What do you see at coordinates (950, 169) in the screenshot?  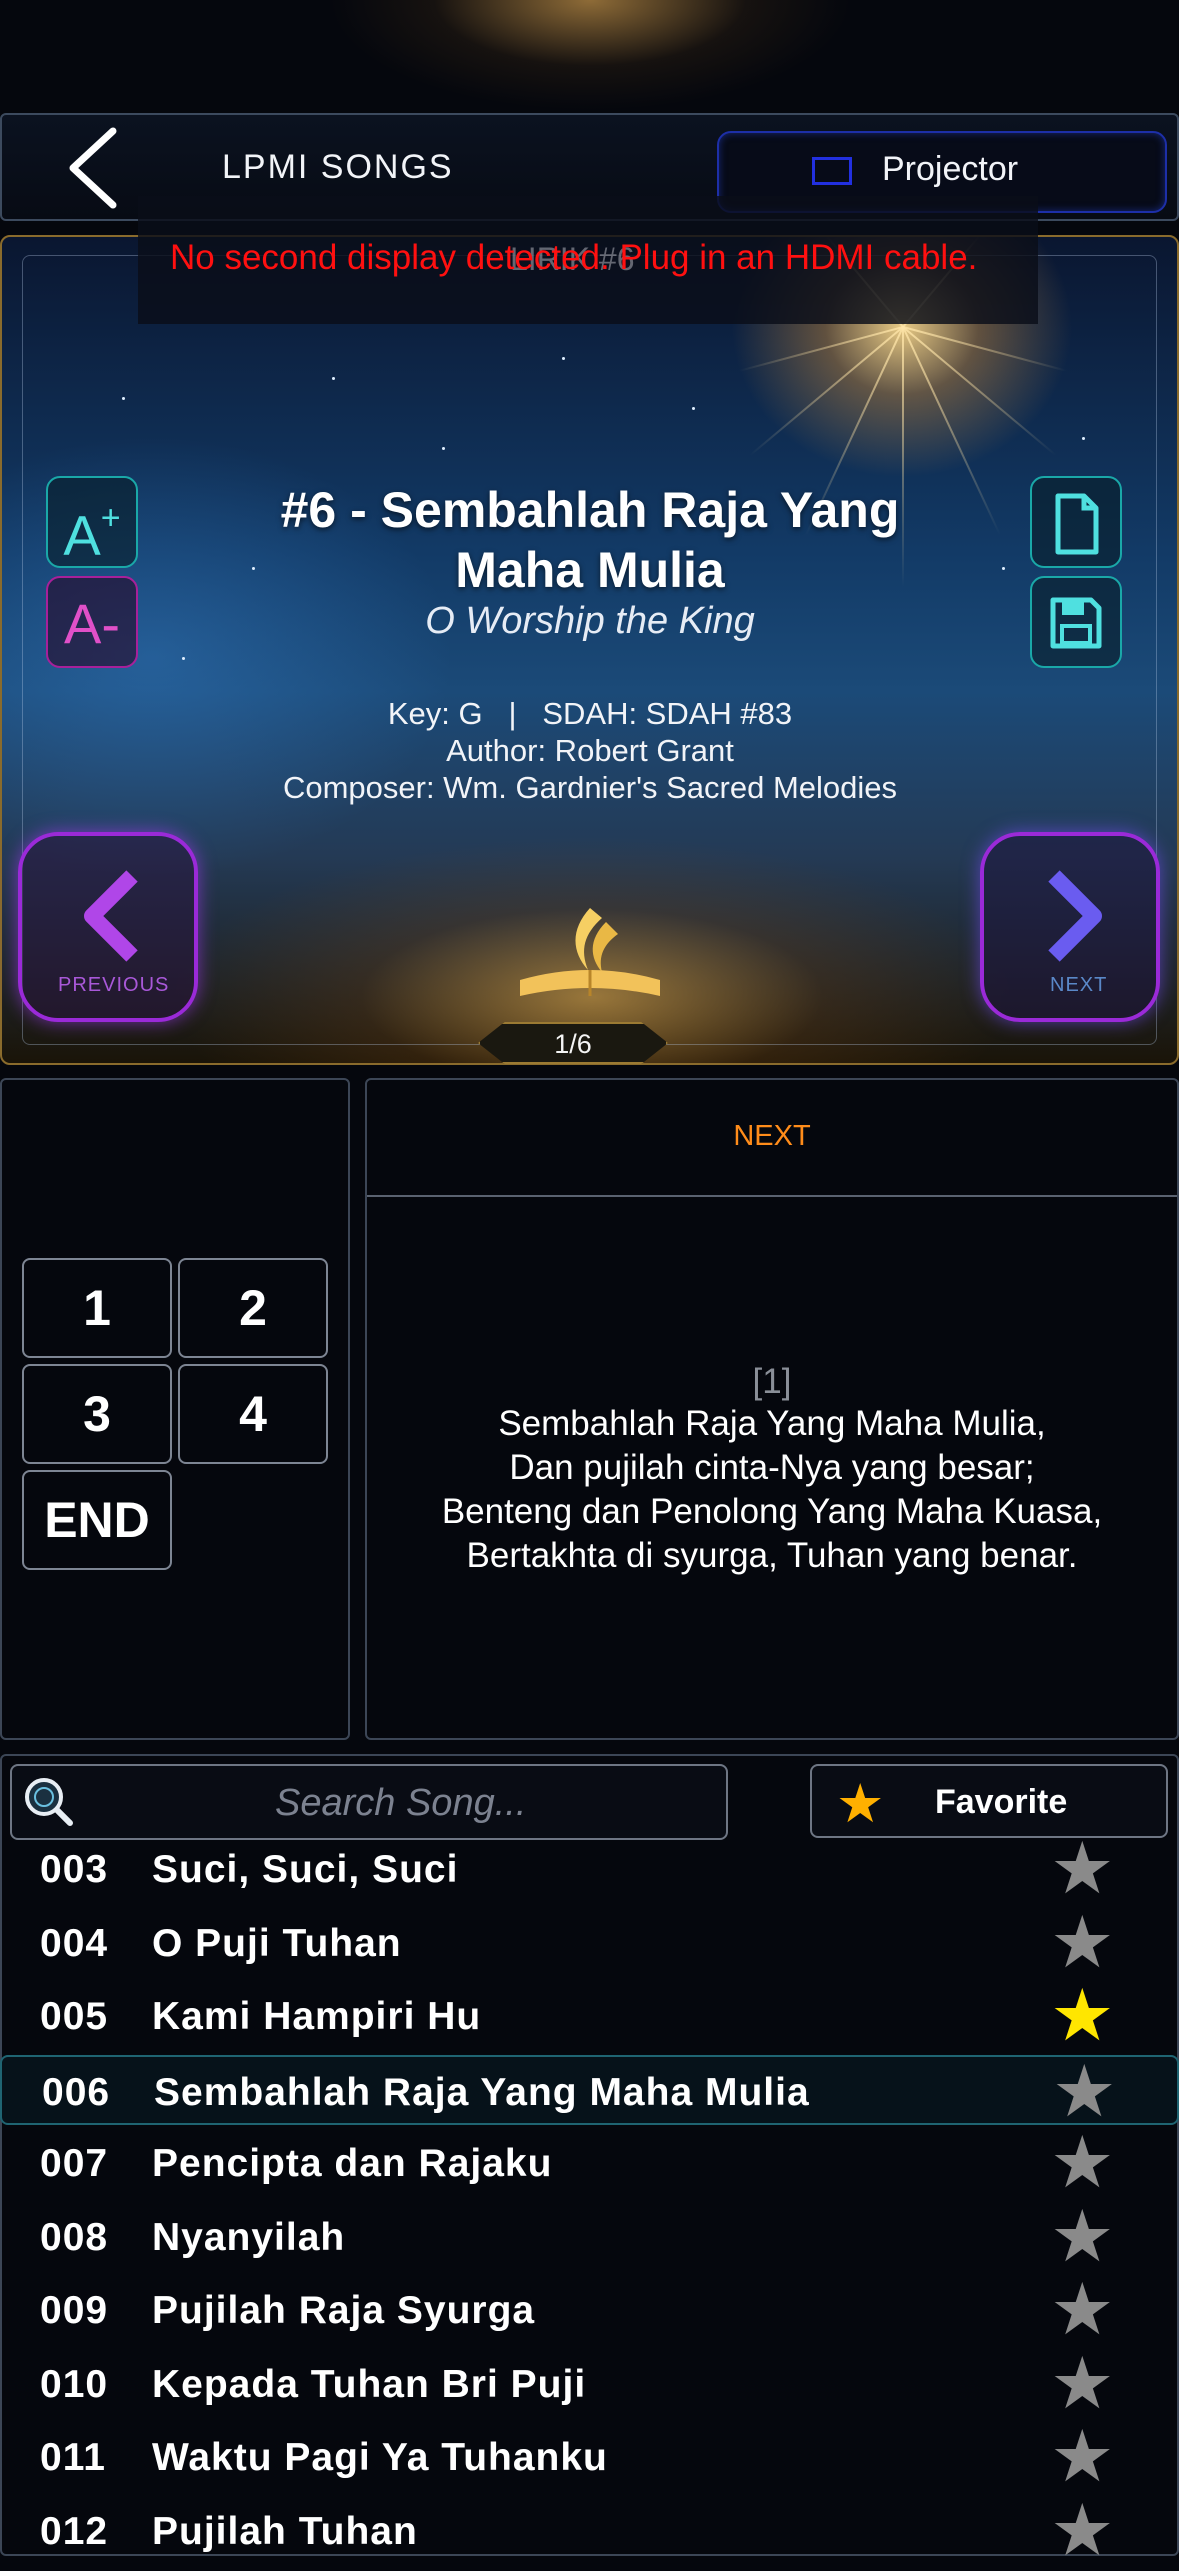 I see `projector-label: Projector` at bounding box center [950, 169].